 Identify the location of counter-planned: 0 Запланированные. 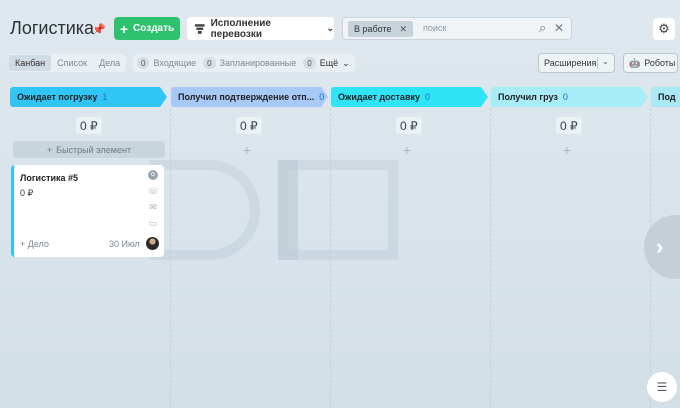
(249, 63).